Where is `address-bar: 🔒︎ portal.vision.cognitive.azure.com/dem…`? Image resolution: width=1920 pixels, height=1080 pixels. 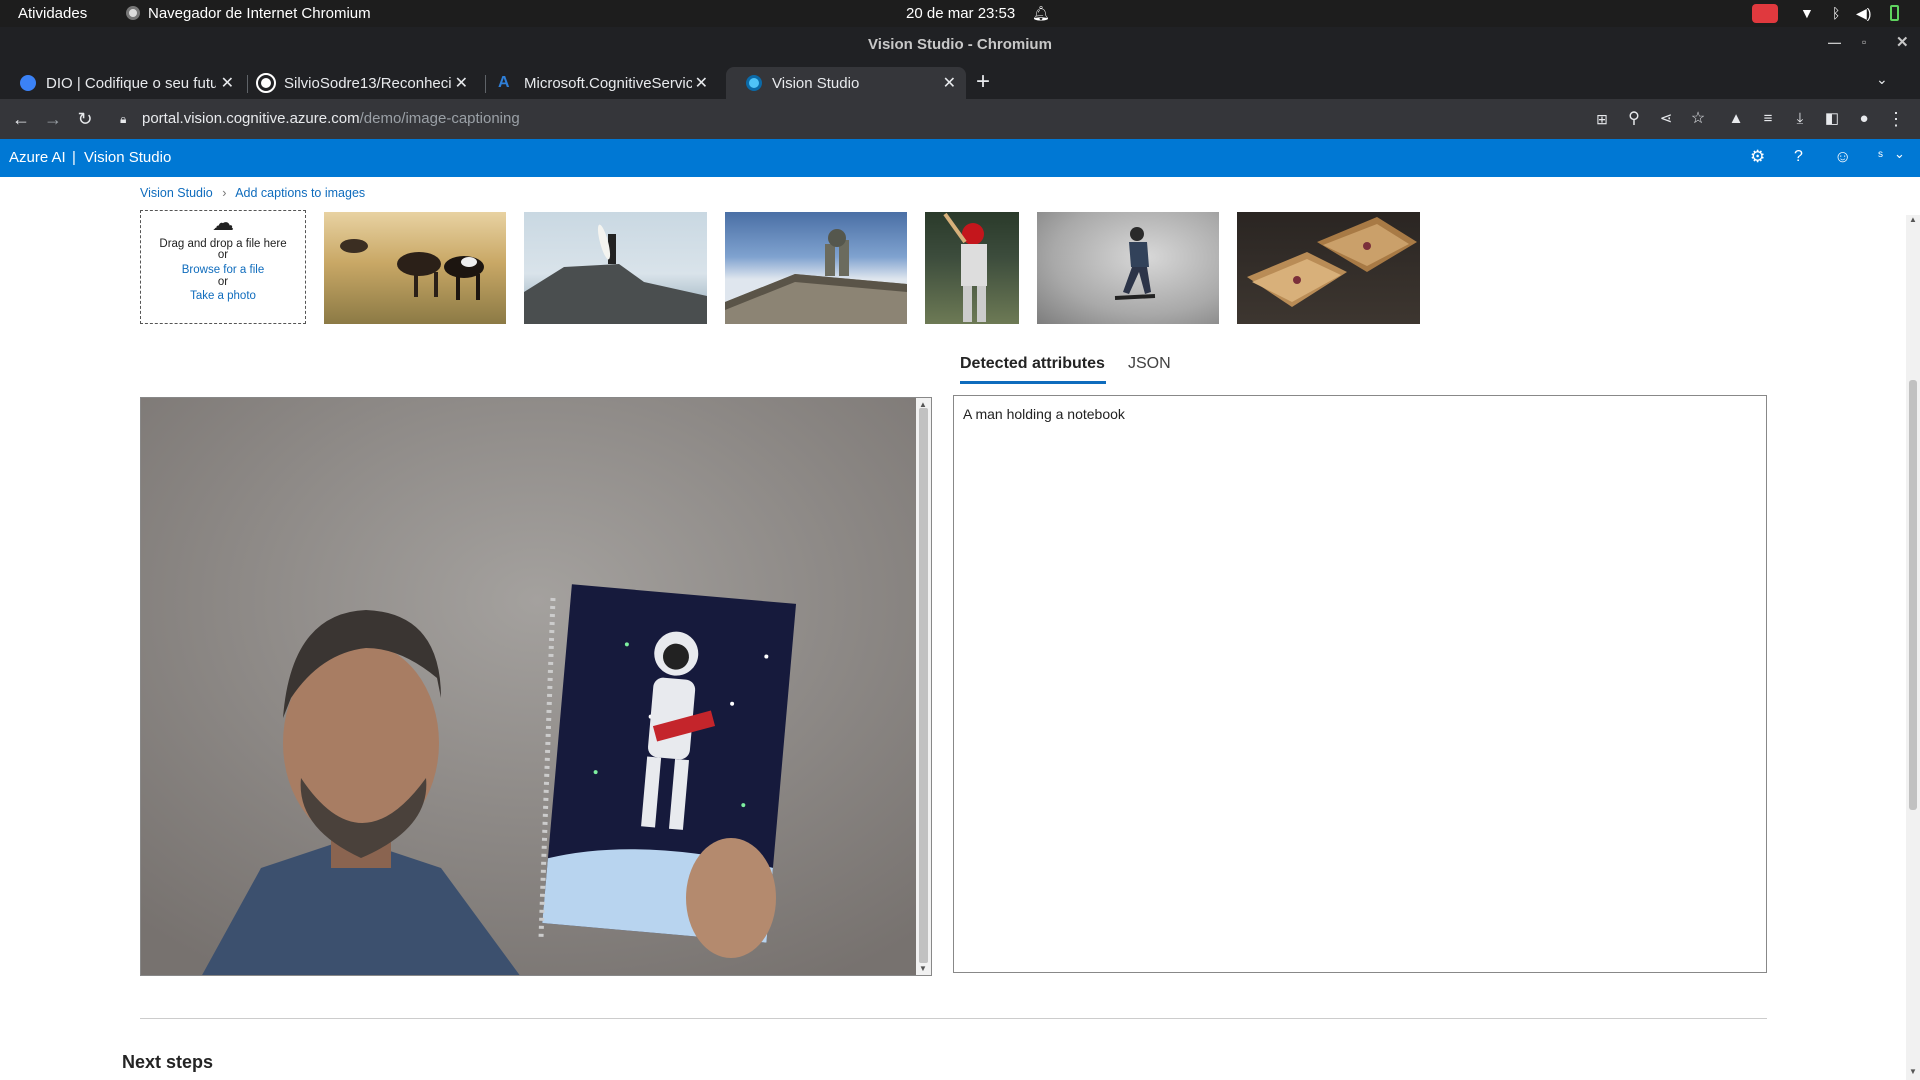
address-bar: 🔒︎ portal.vision.cognitive.azure.com/dem… is located at coordinates (835, 119).